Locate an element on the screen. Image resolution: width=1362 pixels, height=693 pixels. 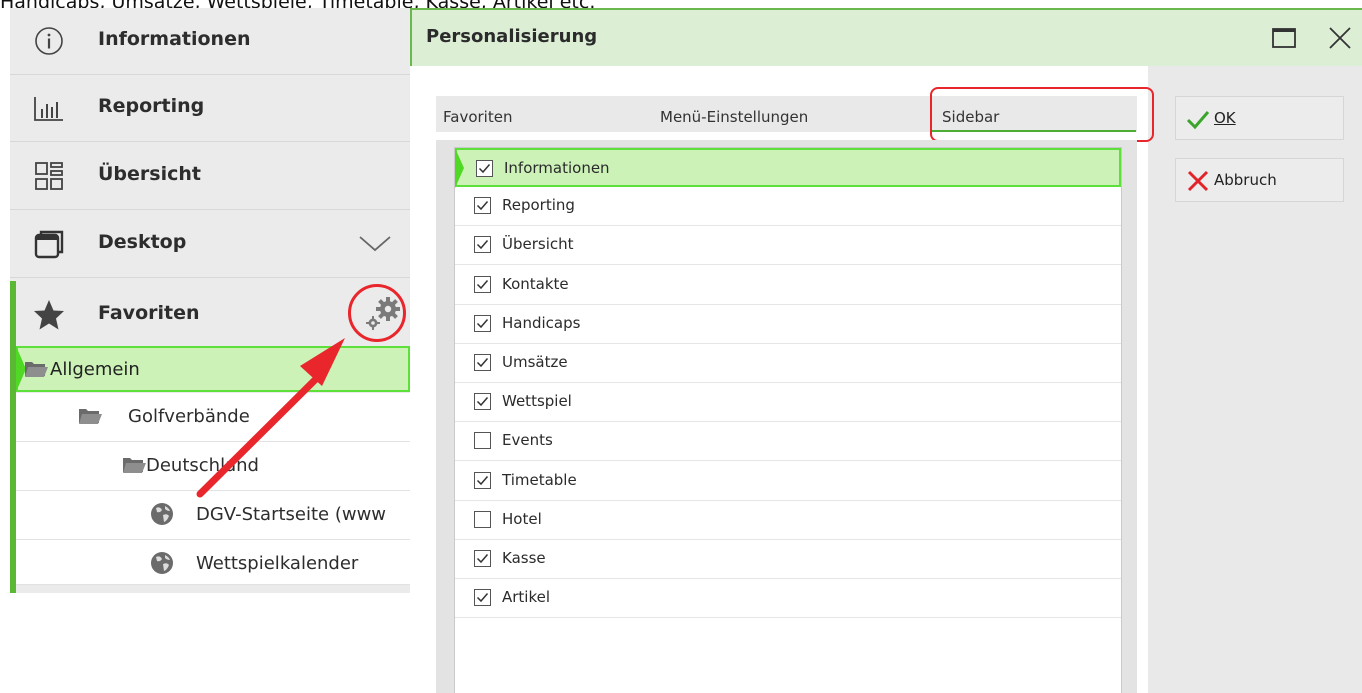
list-item: Hotel is located at coordinates (788, 520).